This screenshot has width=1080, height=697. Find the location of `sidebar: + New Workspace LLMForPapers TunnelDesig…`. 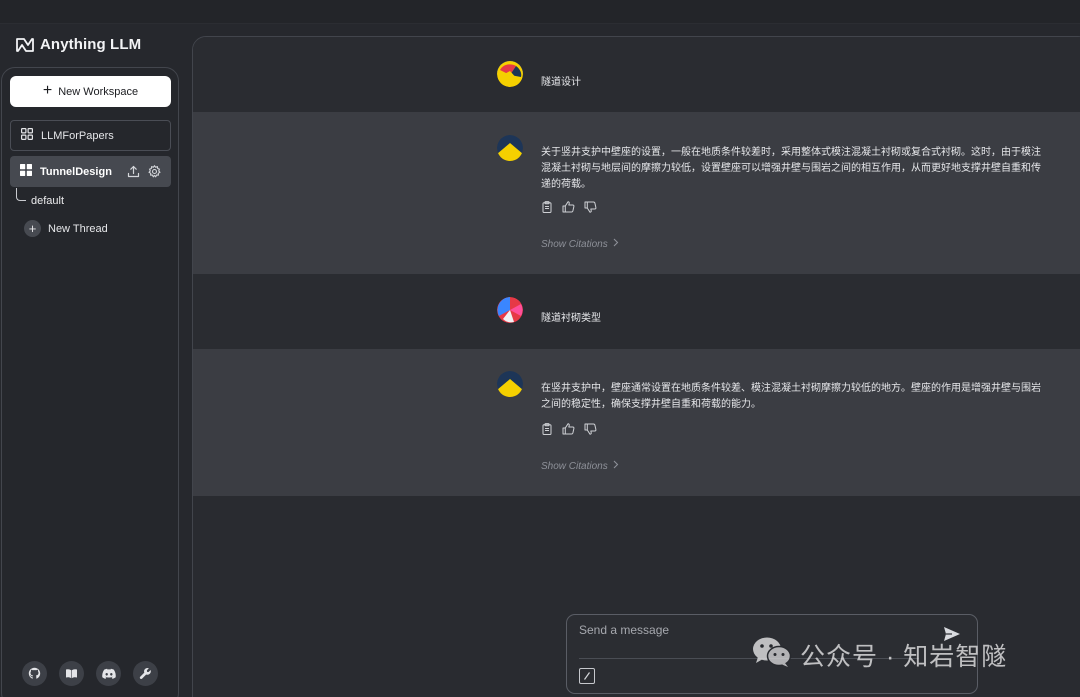

sidebar: + New Workspace LLMForPapers TunnelDesig… is located at coordinates (90, 382).